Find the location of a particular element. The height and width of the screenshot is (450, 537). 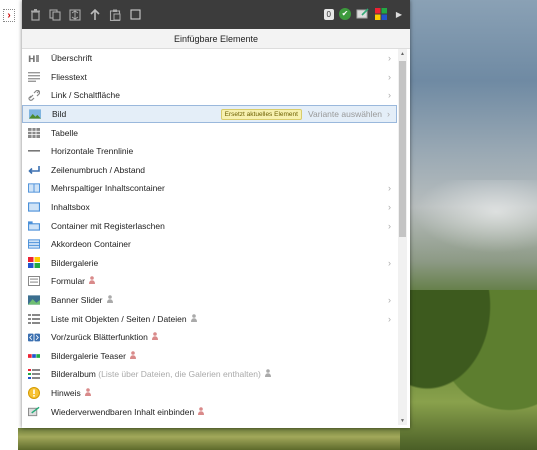

list-item: Bildergalerie Teaser is located at coordinates (209, 356).